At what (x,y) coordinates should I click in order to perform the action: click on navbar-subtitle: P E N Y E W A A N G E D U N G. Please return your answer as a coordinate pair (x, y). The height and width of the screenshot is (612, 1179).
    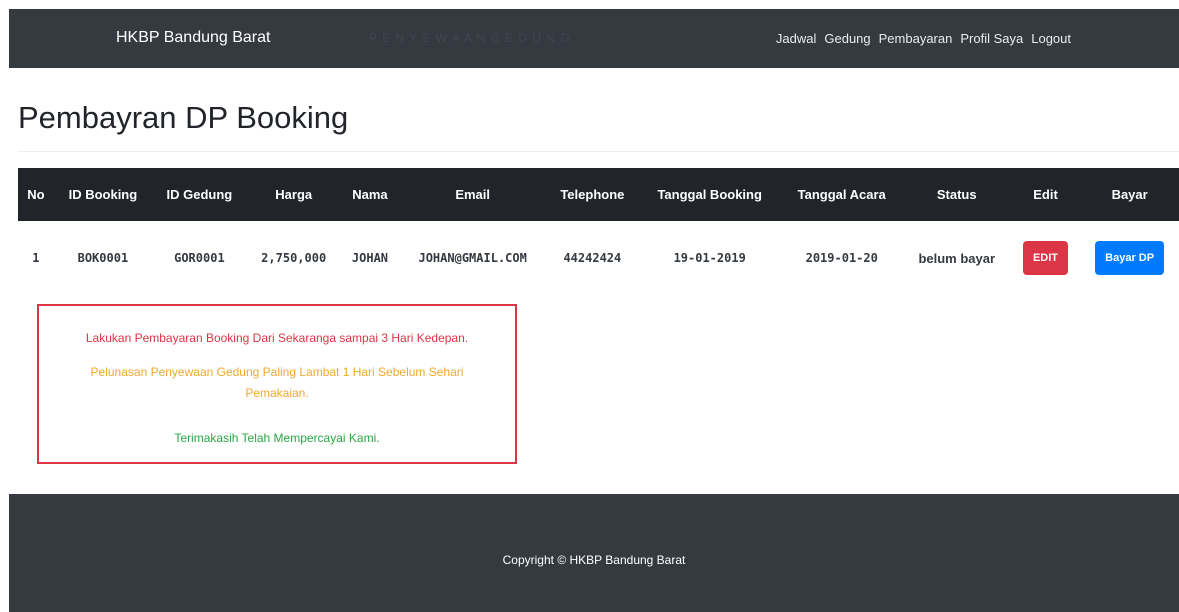
    Looking at the image, I should click on (470, 38).